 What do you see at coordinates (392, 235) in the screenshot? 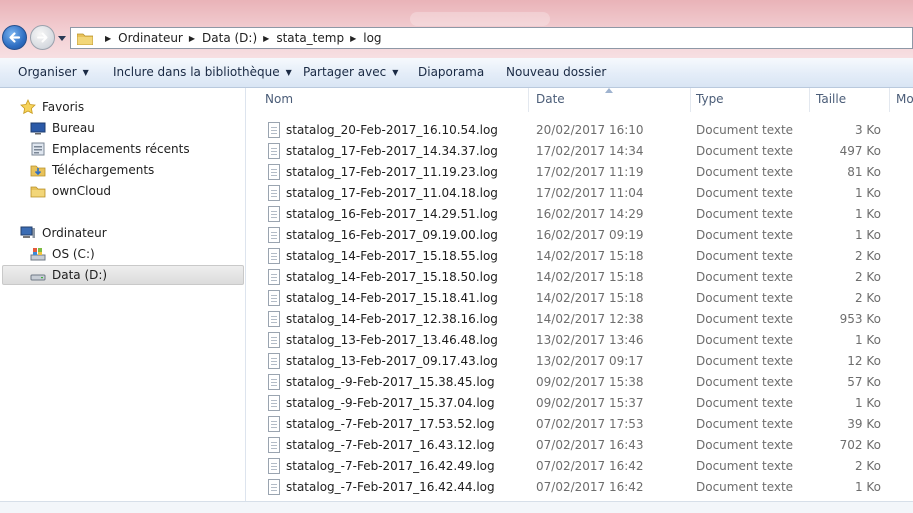
I see `file-name: statalog_16-Feb-2017_09.19.00.log` at bounding box center [392, 235].